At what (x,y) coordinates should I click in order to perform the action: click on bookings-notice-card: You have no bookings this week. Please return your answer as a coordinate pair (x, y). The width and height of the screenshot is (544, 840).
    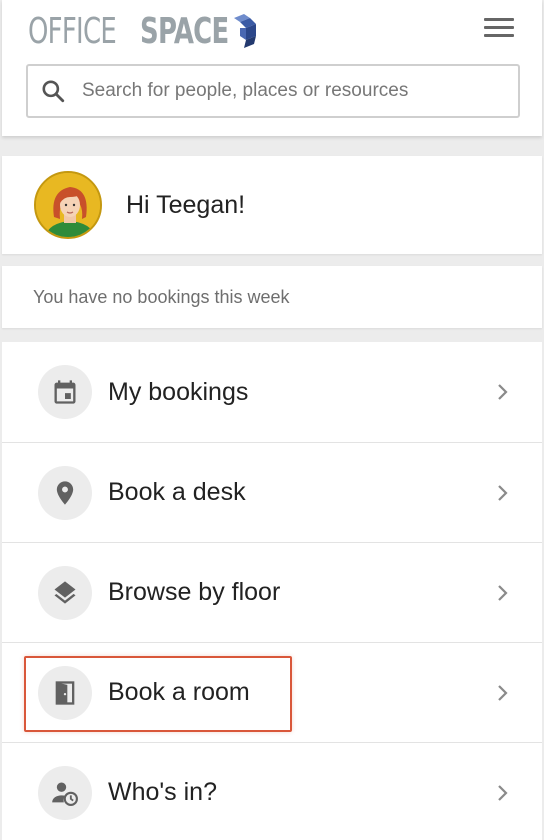
    Looking at the image, I should click on (272, 297).